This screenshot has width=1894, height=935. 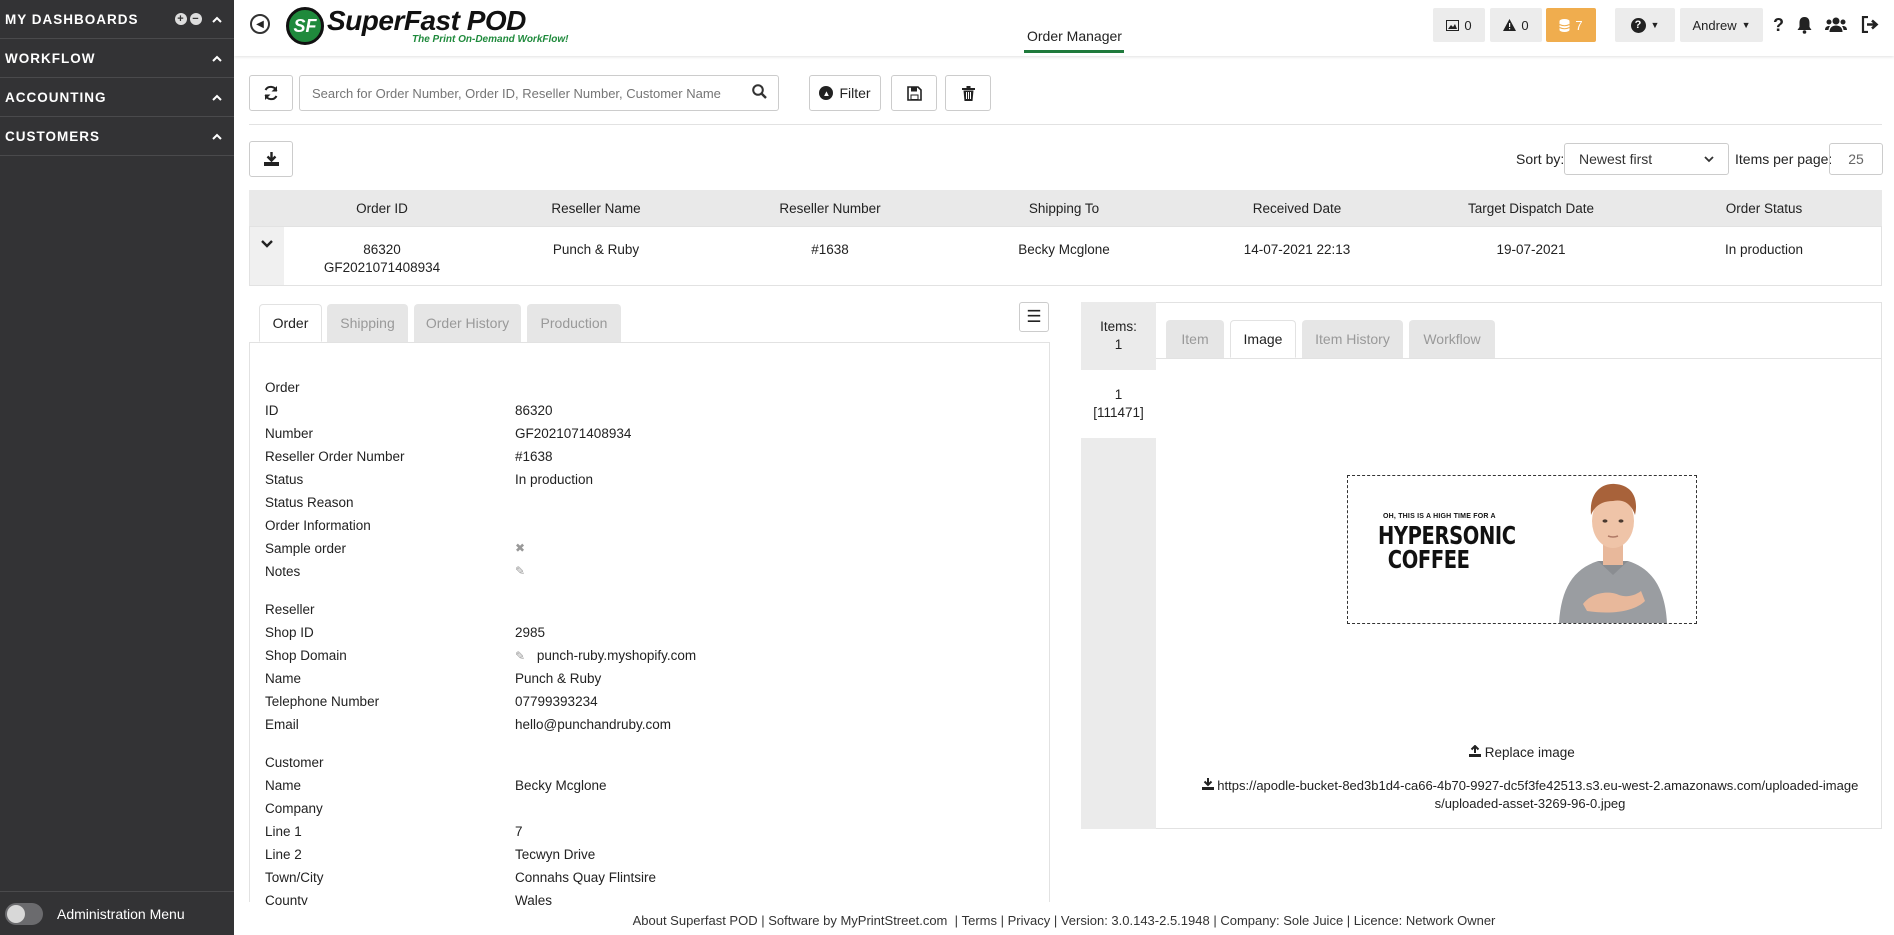 What do you see at coordinates (1531, 208) in the screenshot?
I see `column-header: Target Dispatch Date` at bounding box center [1531, 208].